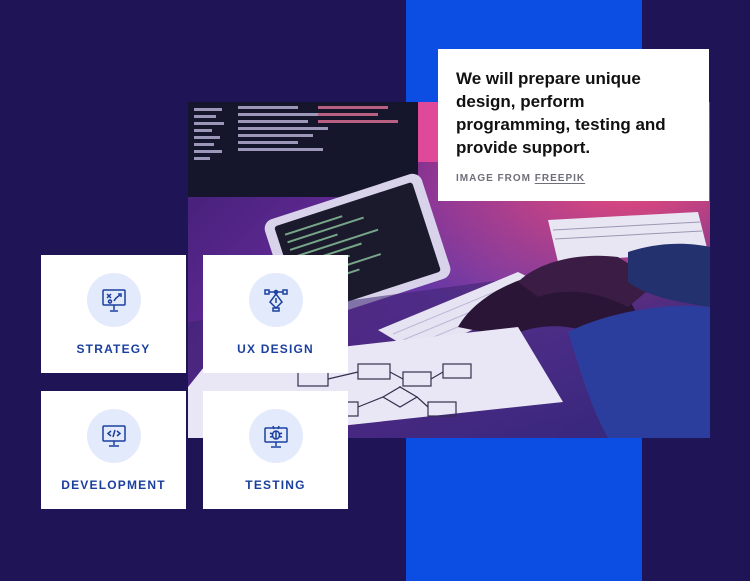 This screenshot has width=750, height=581. Describe the element at coordinates (275, 349) in the screenshot. I see `service-label-ux-design: UX DESIGN` at that location.